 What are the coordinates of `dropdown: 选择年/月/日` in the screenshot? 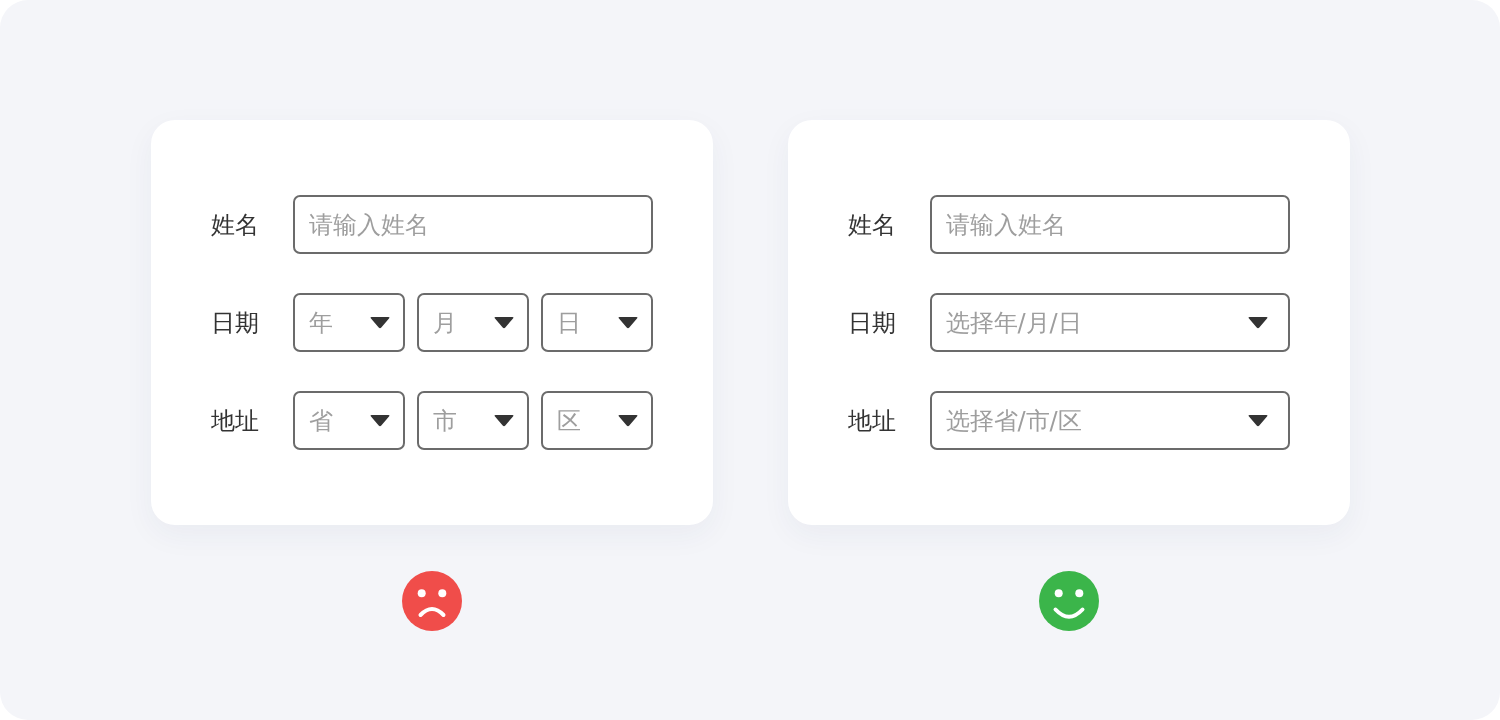 It's located at (1109, 322).